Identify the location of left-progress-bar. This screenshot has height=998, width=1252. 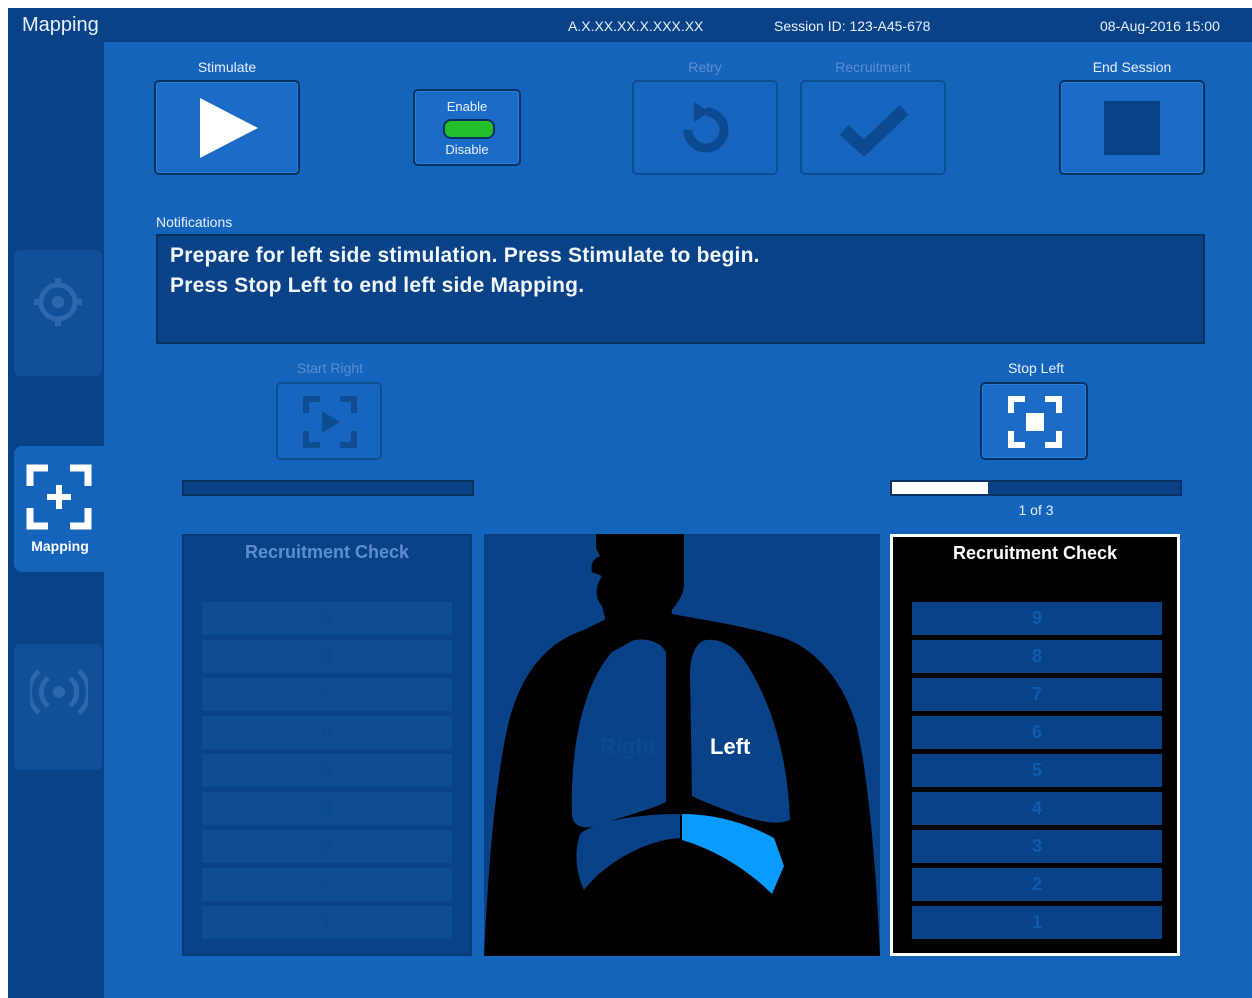
(1036, 488).